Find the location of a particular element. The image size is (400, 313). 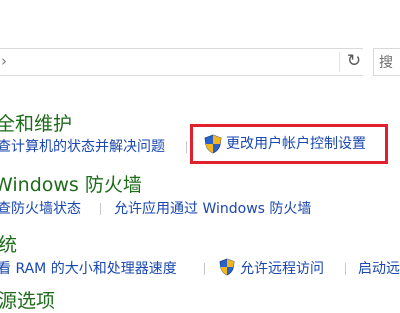

chevron-right-icon: › is located at coordinates (4, 61).